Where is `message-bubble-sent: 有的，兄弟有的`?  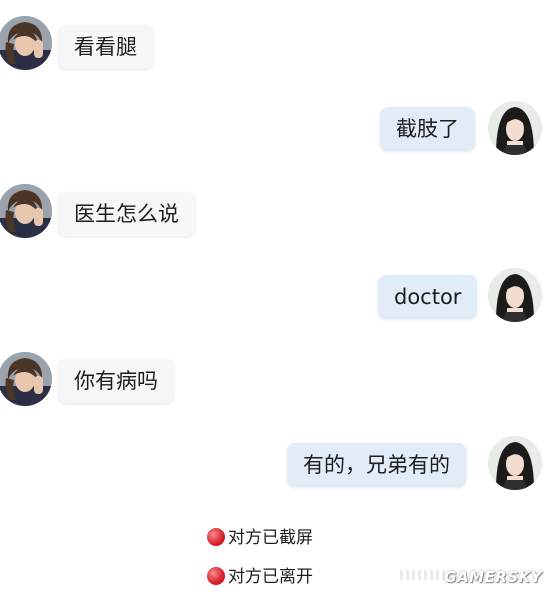 message-bubble-sent: 有的，兄弟有的 is located at coordinates (376, 465).